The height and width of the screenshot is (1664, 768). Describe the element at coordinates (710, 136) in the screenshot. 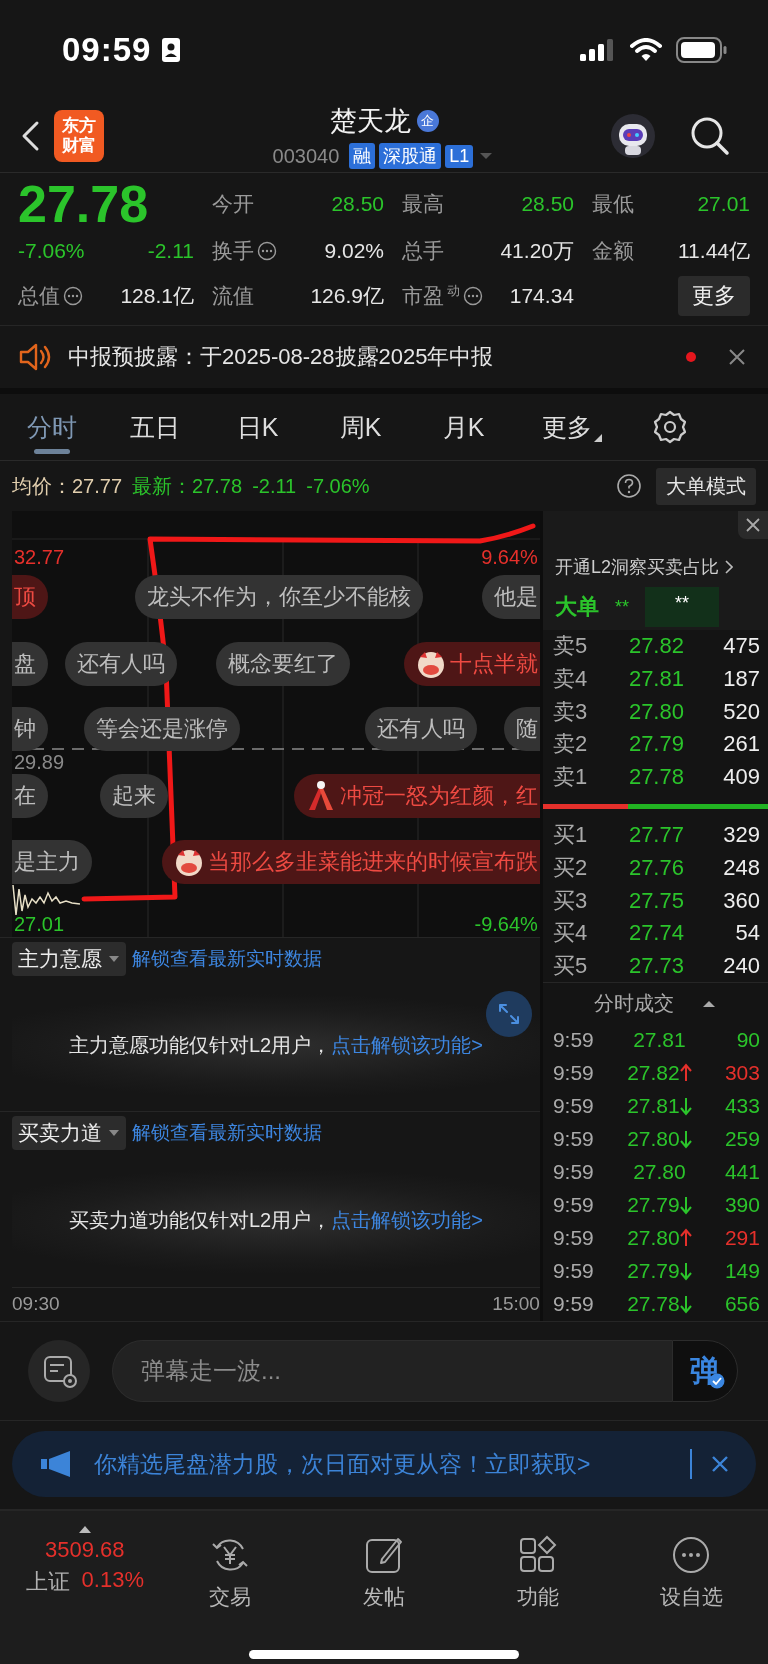

I see `search-icon` at that location.